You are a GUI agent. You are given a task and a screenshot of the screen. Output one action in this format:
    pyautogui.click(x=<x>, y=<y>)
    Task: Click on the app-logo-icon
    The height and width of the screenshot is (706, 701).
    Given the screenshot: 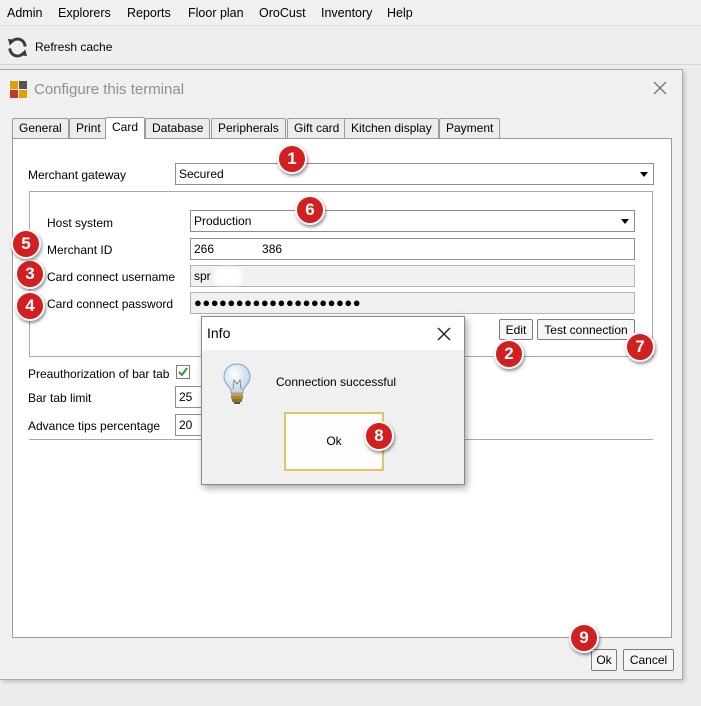 What is the action you would take?
    pyautogui.click(x=18, y=89)
    